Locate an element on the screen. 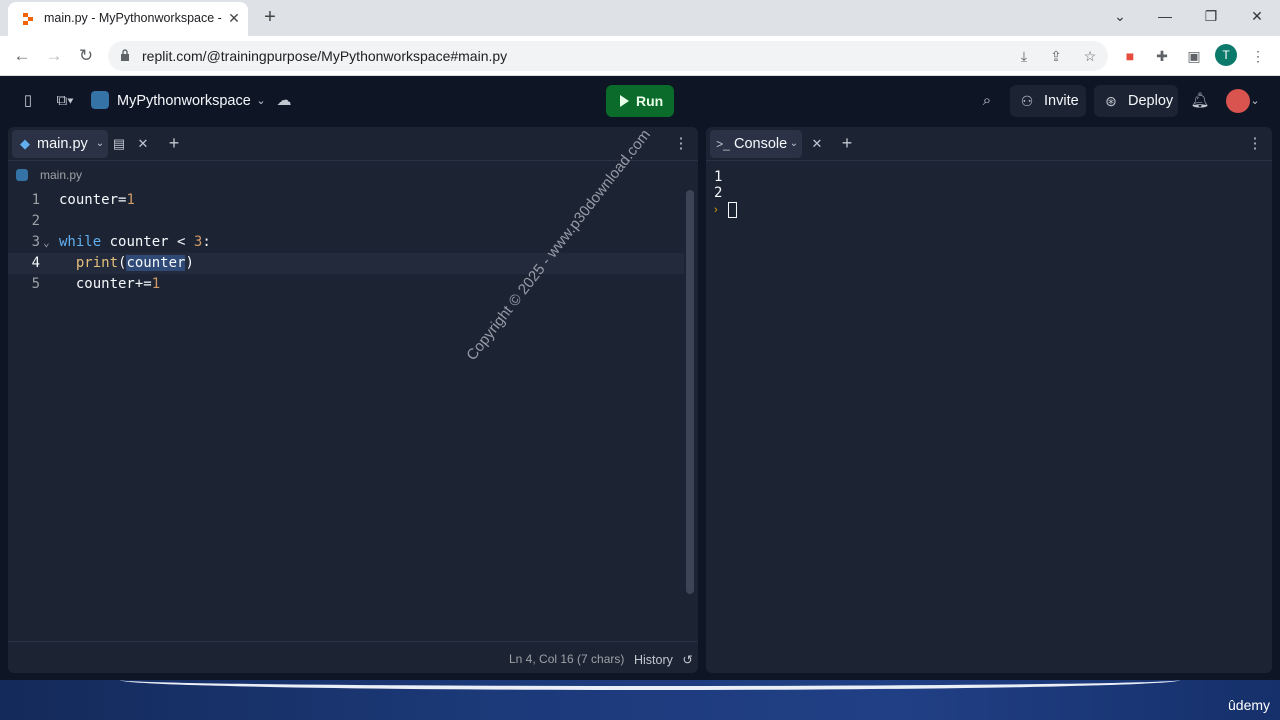 The width and height of the screenshot is (1280, 720). deploy-icon: ⊛ is located at coordinates (1111, 101).